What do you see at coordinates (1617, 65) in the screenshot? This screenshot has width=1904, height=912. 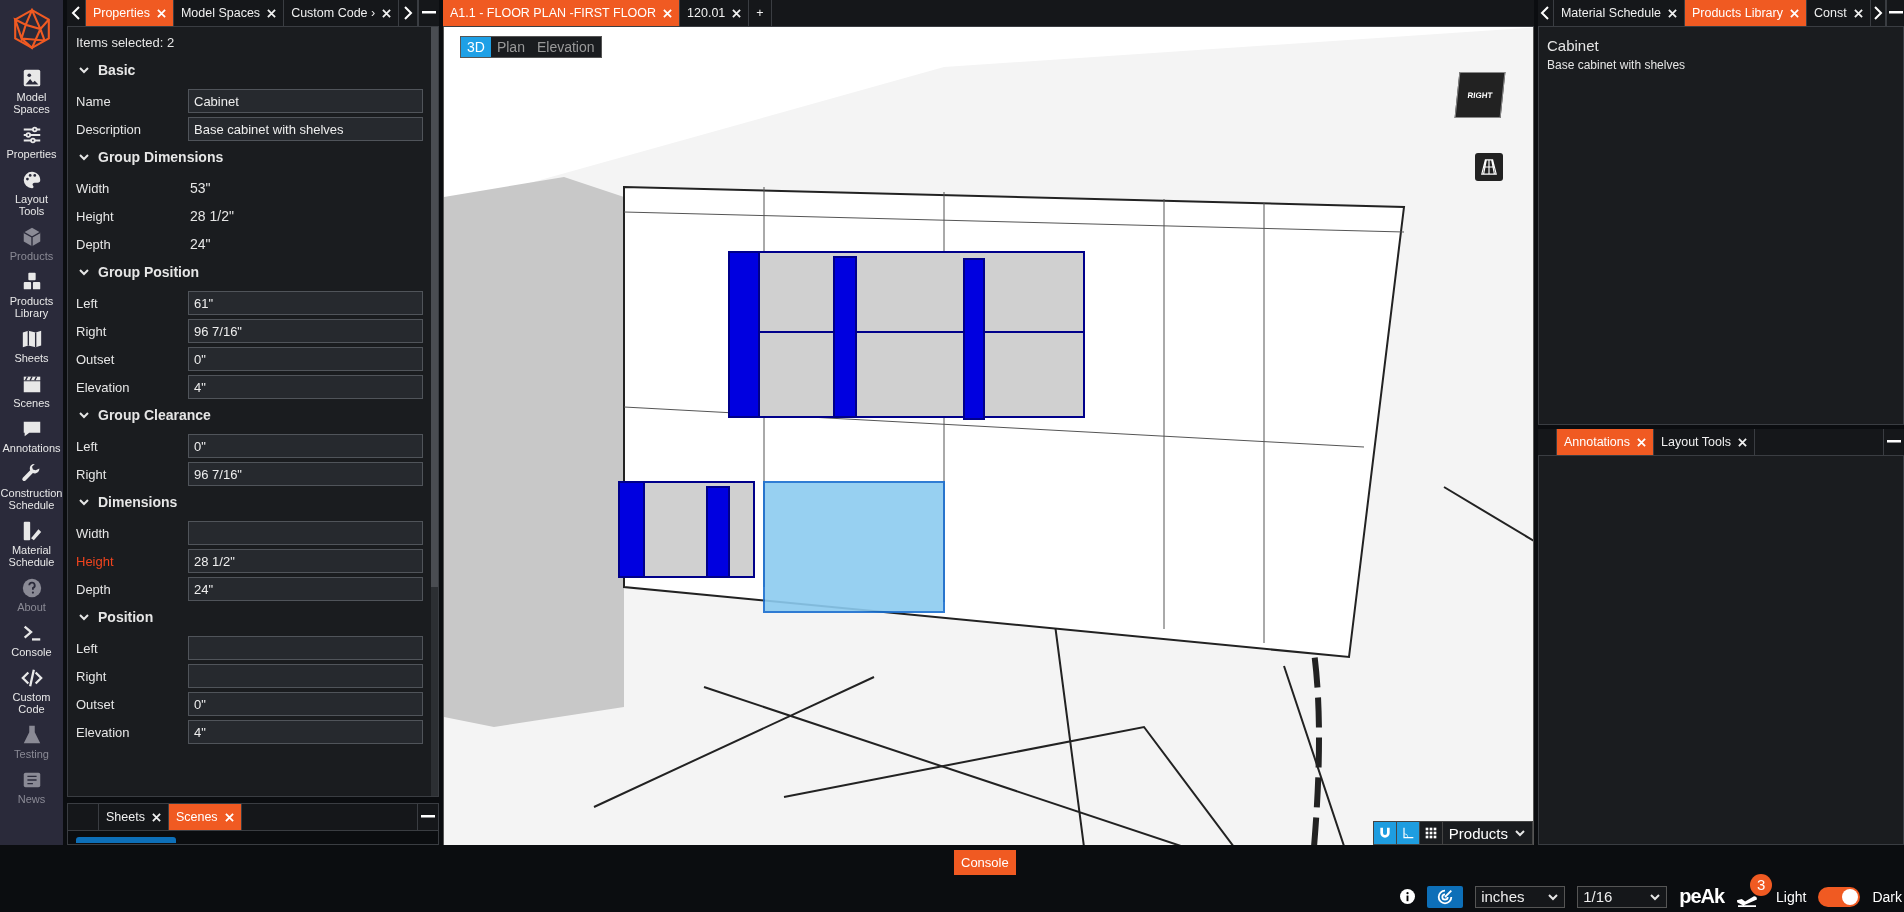 I see `product-description: Base cabinet with shelves` at bounding box center [1617, 65].